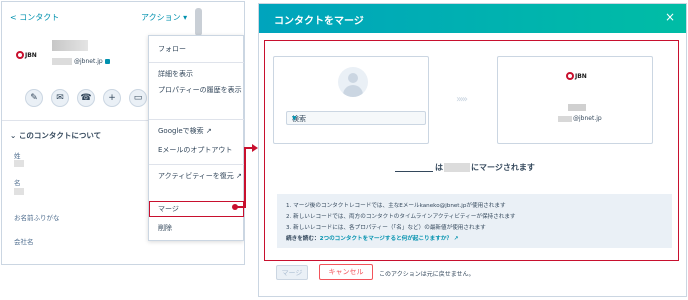 The width and height of the screenshot is (688, 300). I want to click on target-contact-email: @jbnet.jp, so click(580, 118).